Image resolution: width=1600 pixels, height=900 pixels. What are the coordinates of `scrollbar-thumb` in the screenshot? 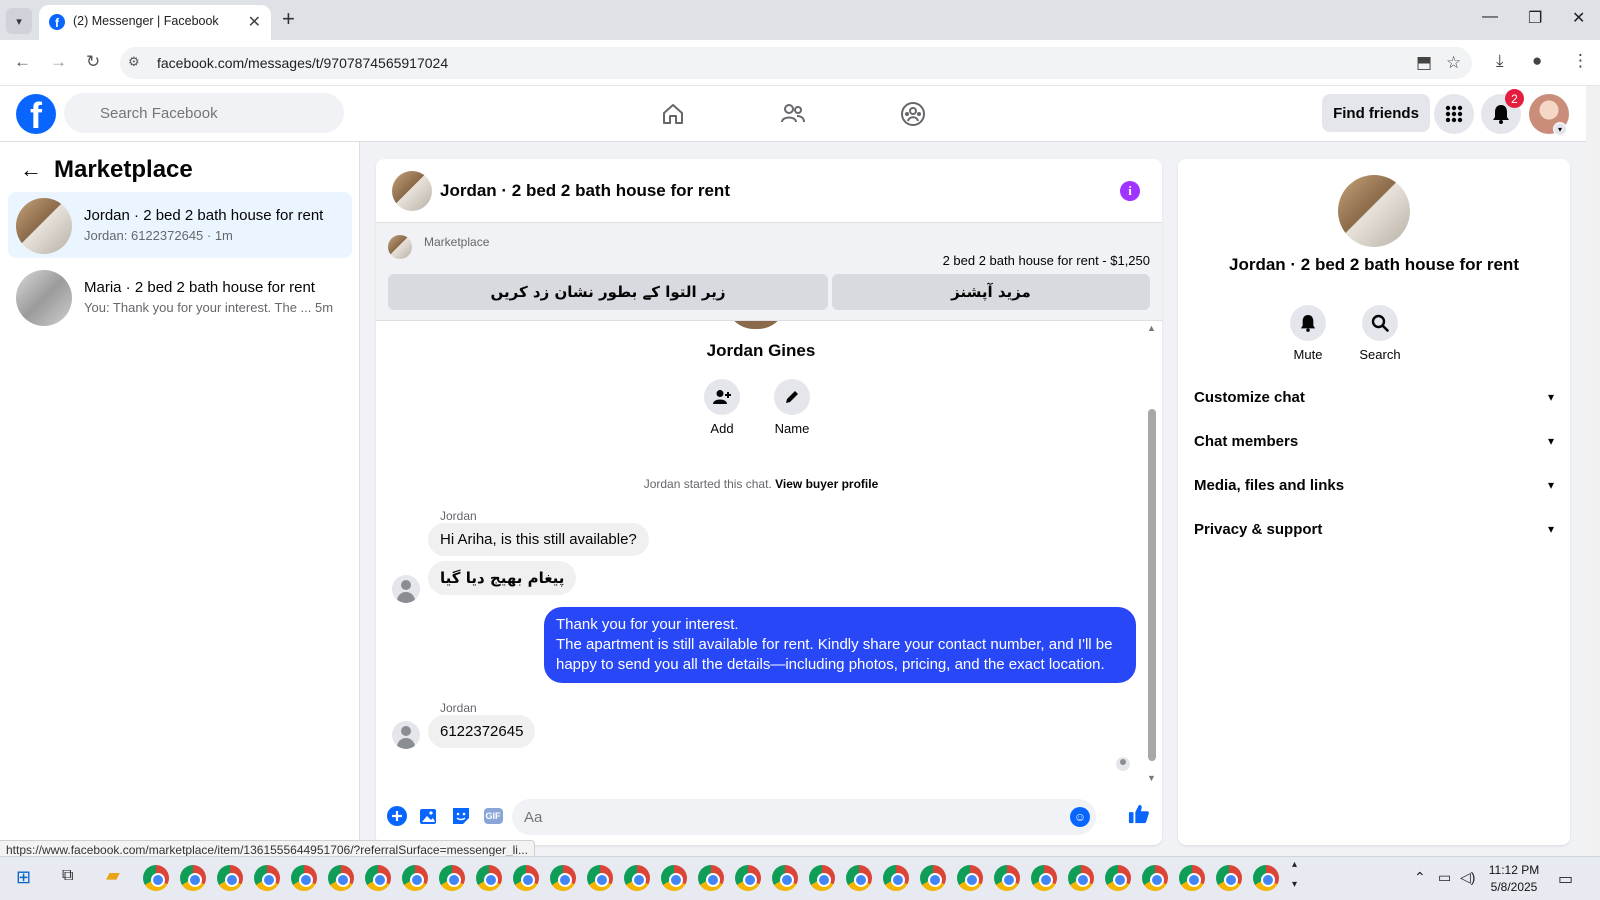 It's located at (1152, 585).